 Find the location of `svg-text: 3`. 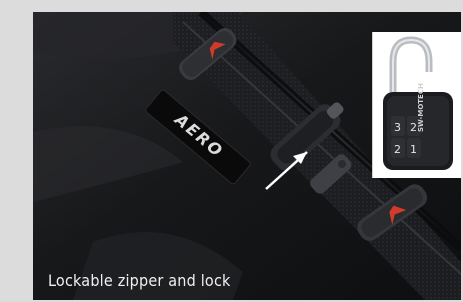

svg-text: 3 is located at coordinates (397, 127).